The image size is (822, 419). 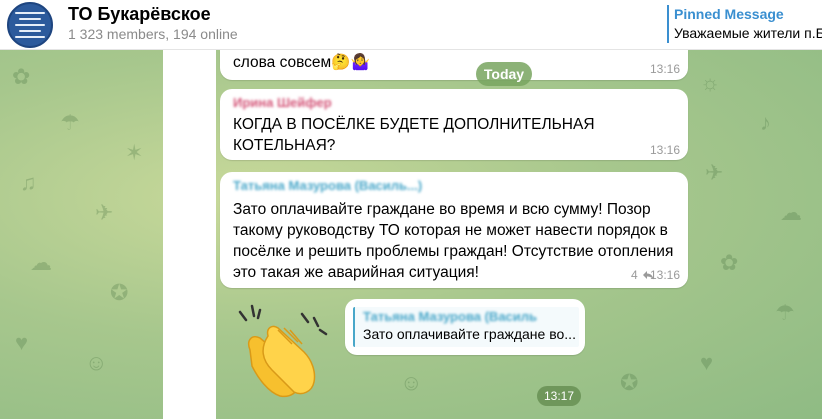 I want to click on clapping-hands-icon, so click(x=282, y=350).